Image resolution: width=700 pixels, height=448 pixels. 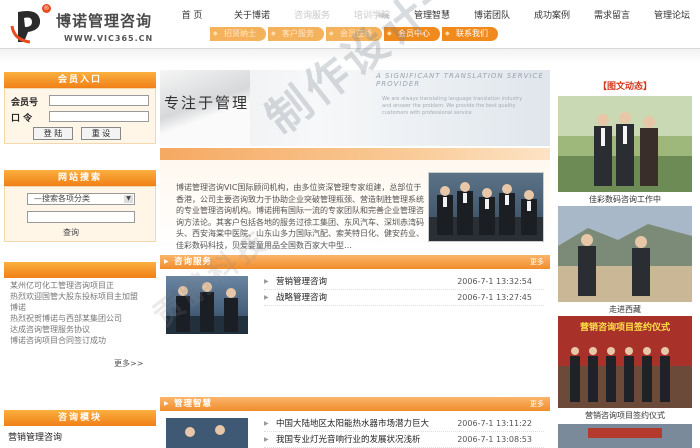 What do you see at coordinates (53, 133) in the screenshot?
I see `login-button: 登 陆` at bounding box center [53, 133].